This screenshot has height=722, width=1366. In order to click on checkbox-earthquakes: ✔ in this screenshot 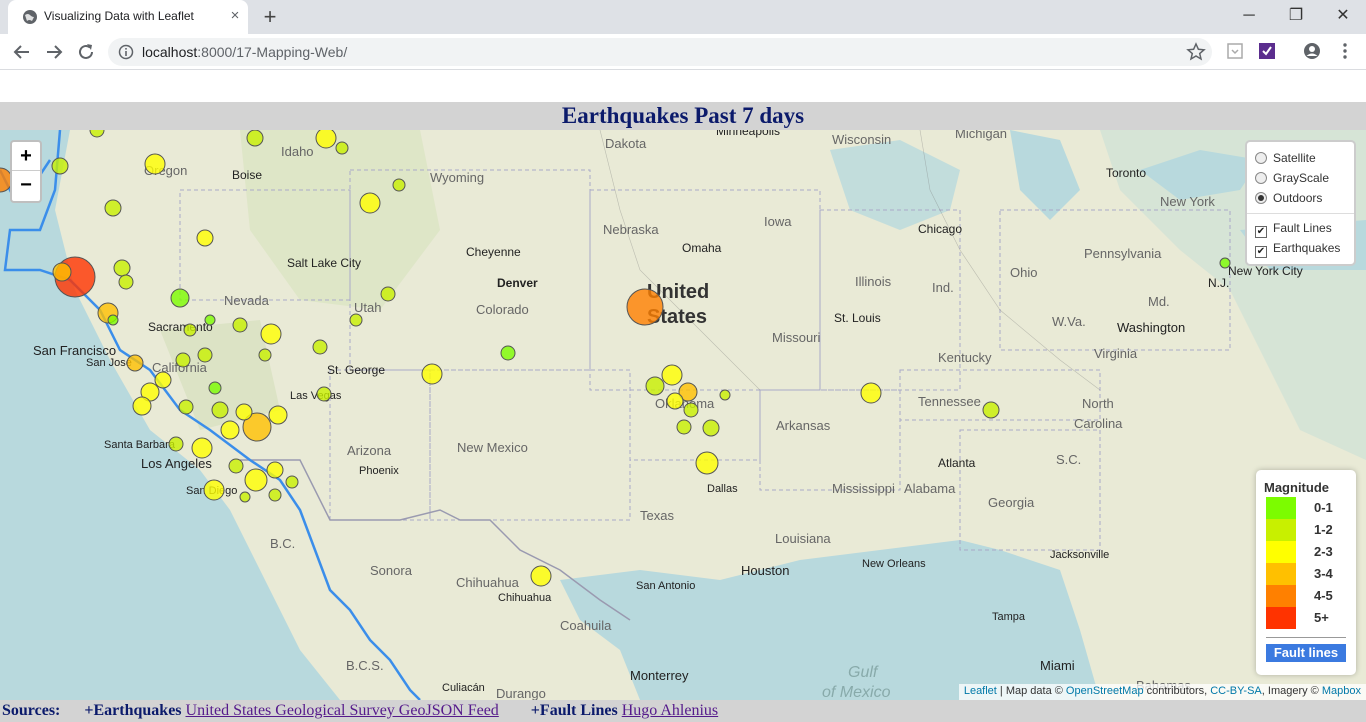, I will do `click(1261, 252)`.